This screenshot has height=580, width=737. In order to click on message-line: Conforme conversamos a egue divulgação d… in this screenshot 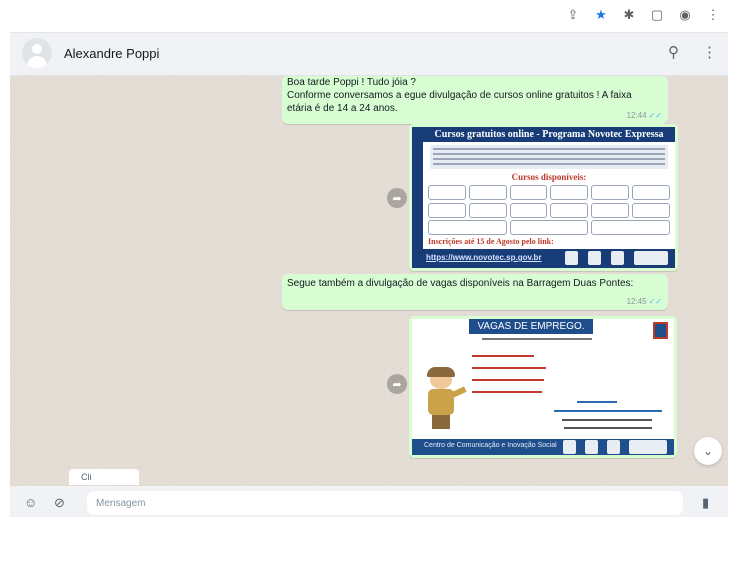, I will do `click(459, 95)`.